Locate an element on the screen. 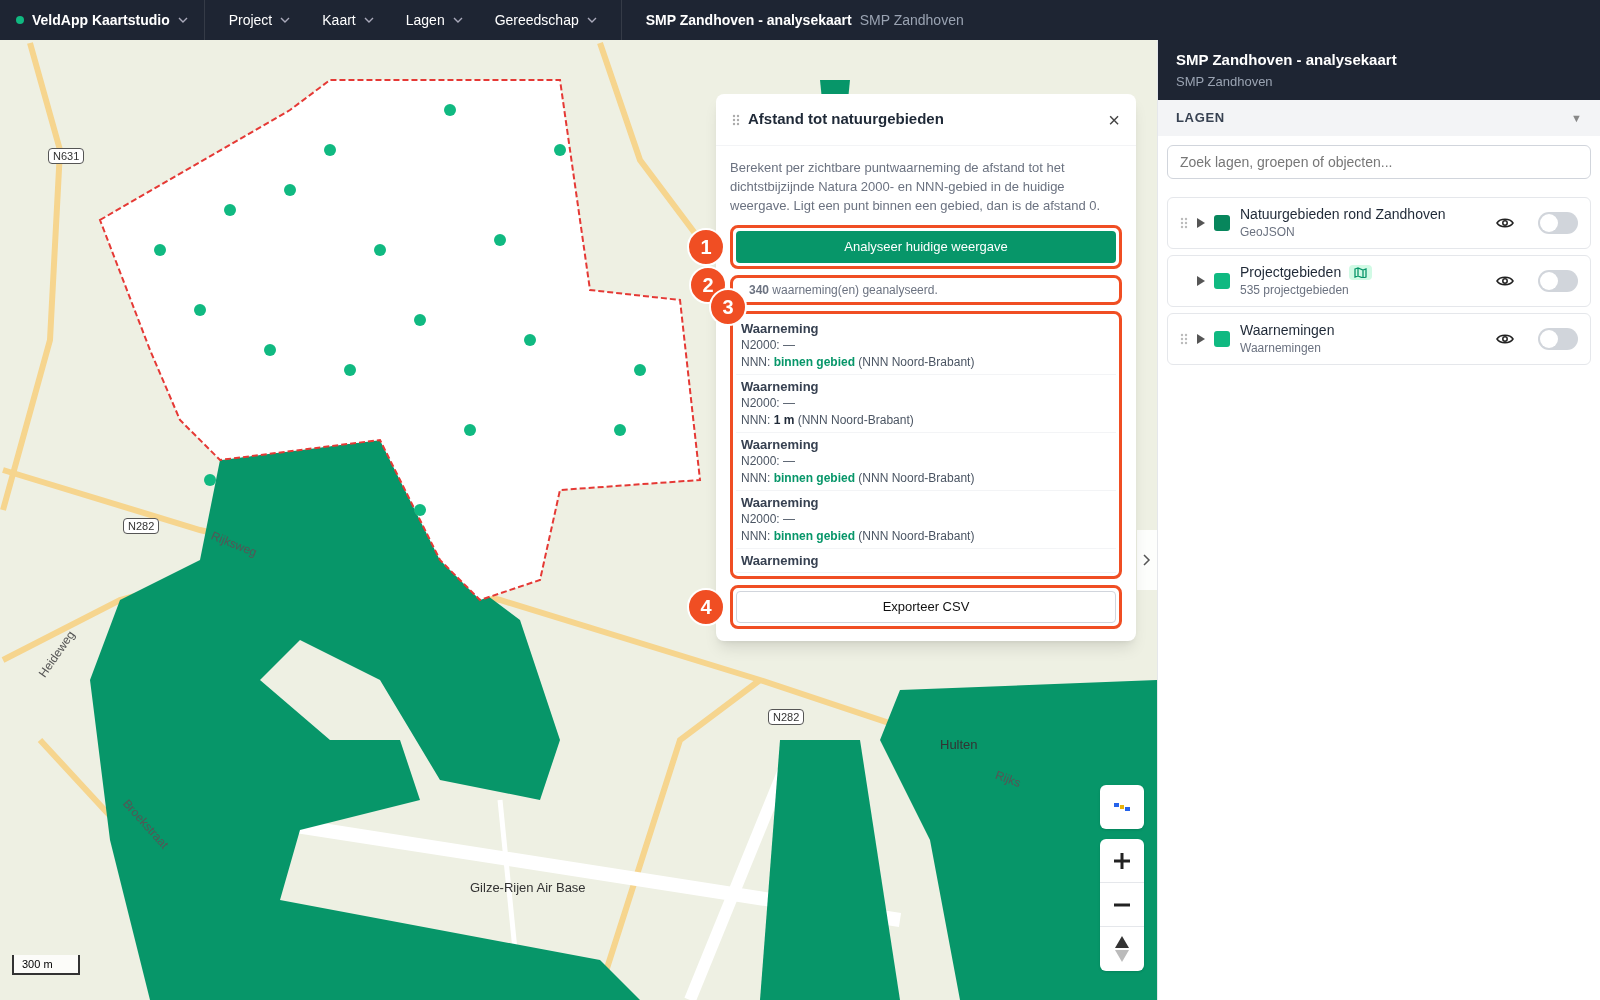  place-label: Gilze-Rijen Air Base is located at coordinates (528, 888).